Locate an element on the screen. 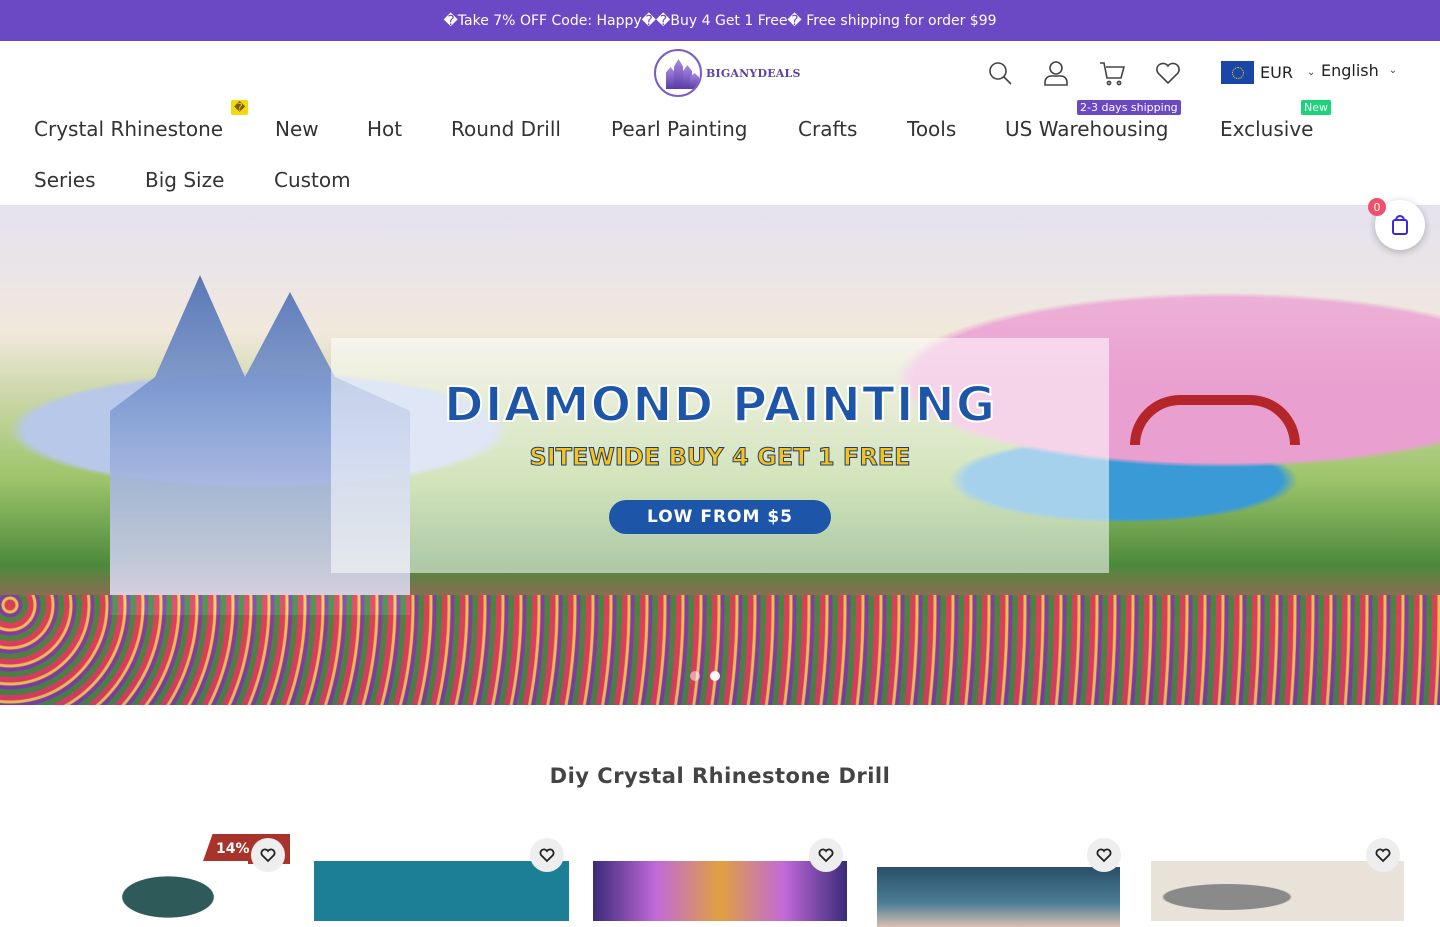 This screenshot has height=927, width=1440. promo-subtitle: SITEWIDE BUY 4 GET 1 FREE is located at coordinates (720, 457).